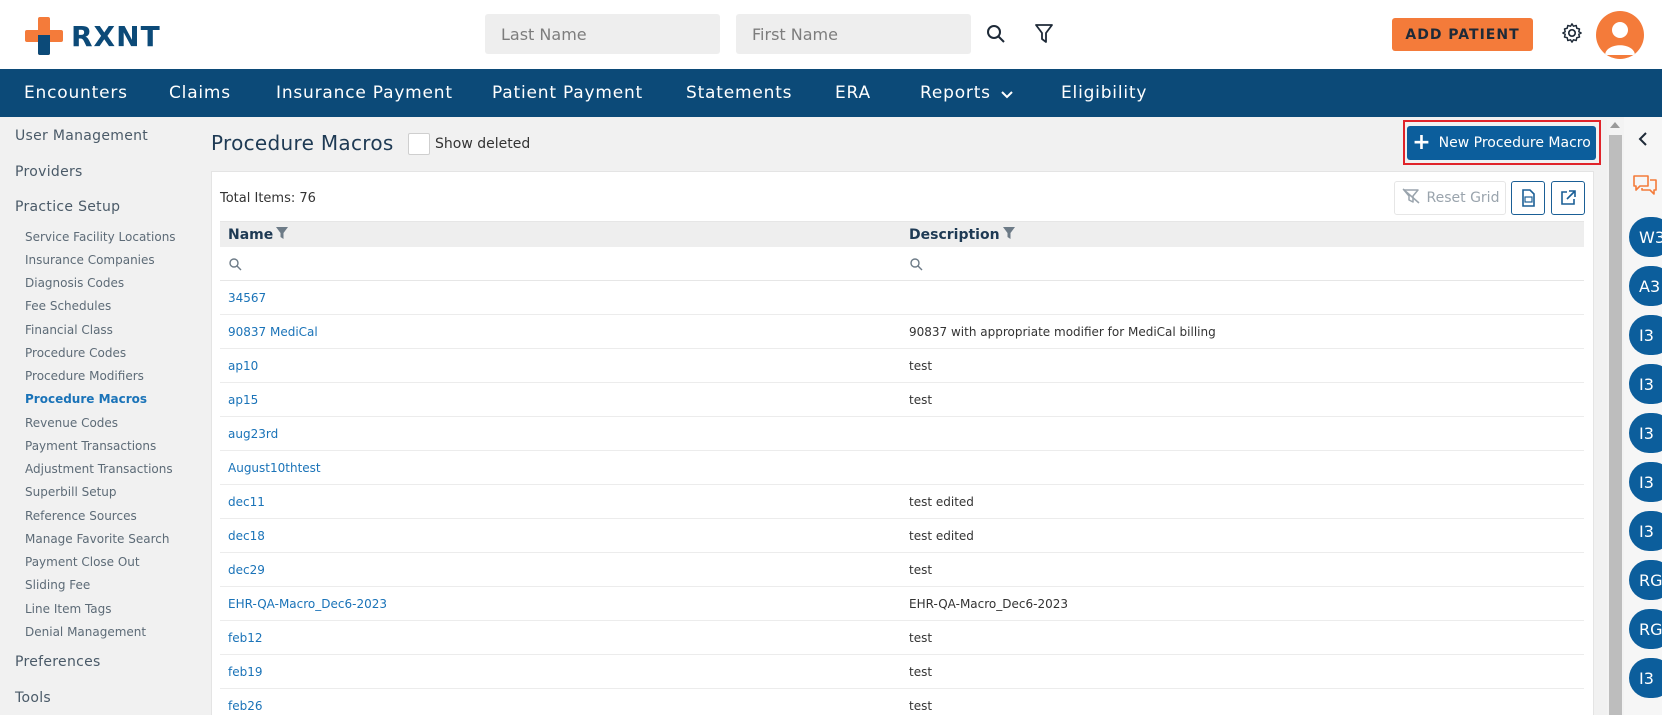 This screenshot has height=715, width=1662. What do you see at coordinates (67, 207) in the screenshot?
I see `sidebar-practice-setup: Practice Setup` at bounding box center [67, 207].